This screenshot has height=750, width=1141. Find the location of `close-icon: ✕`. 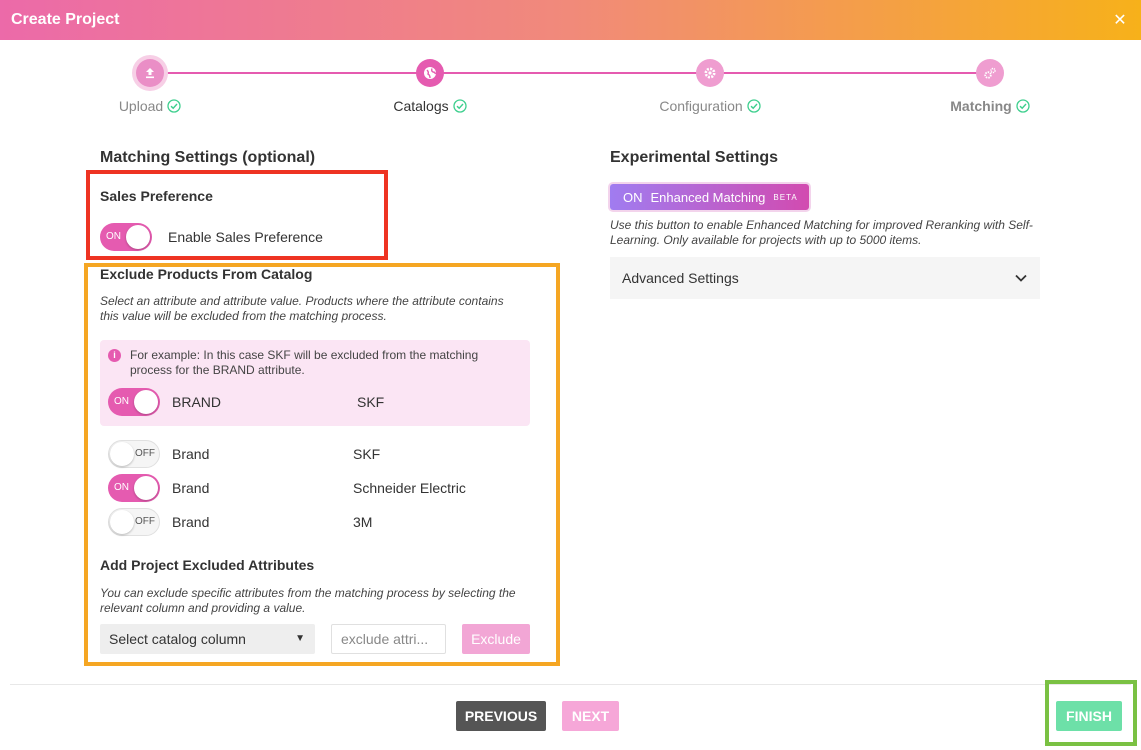

close-icon: ✕ is located at coordinates (1120, 20).